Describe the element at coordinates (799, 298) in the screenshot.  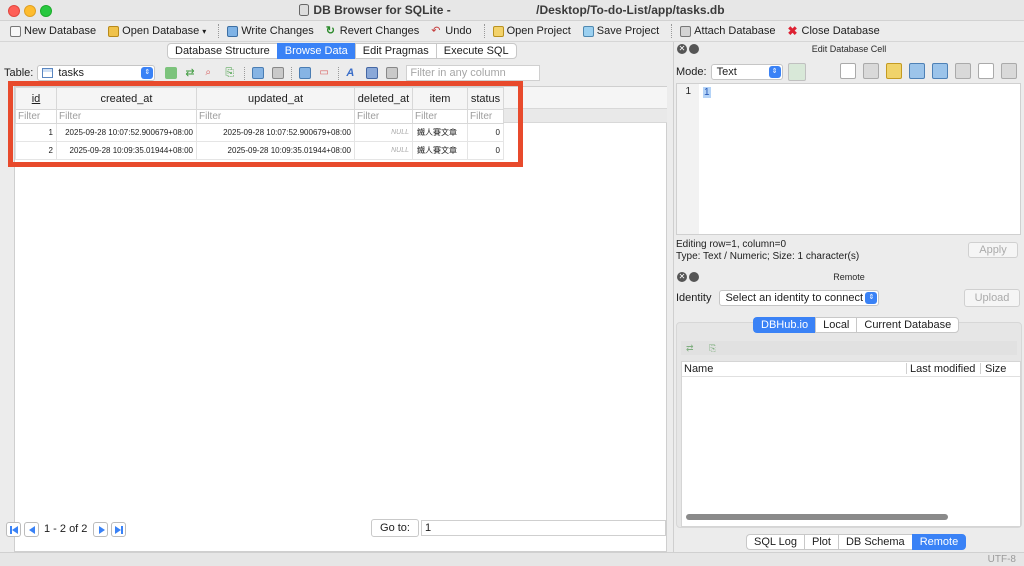
I see `identity-select: Select an identity to connect ⇕` at that location.